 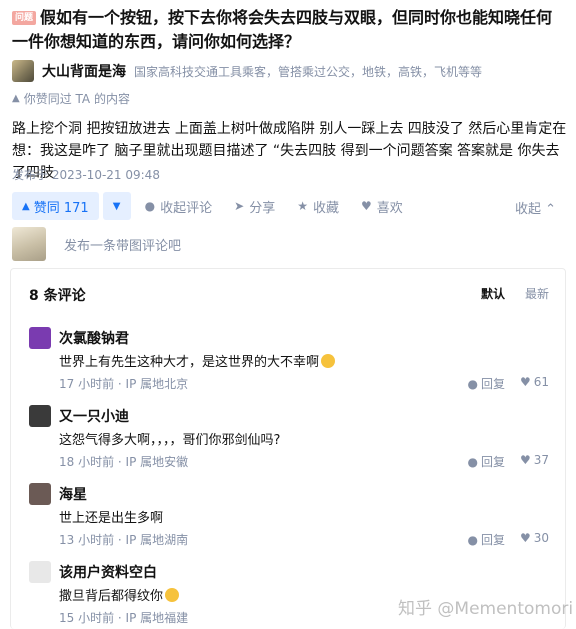 I want to click on comment-item: 海星 世上还是出生多啊 13 小时前 · IP 属地湖南 ● 回复 ♥ 30, so click(x=289, y=517).